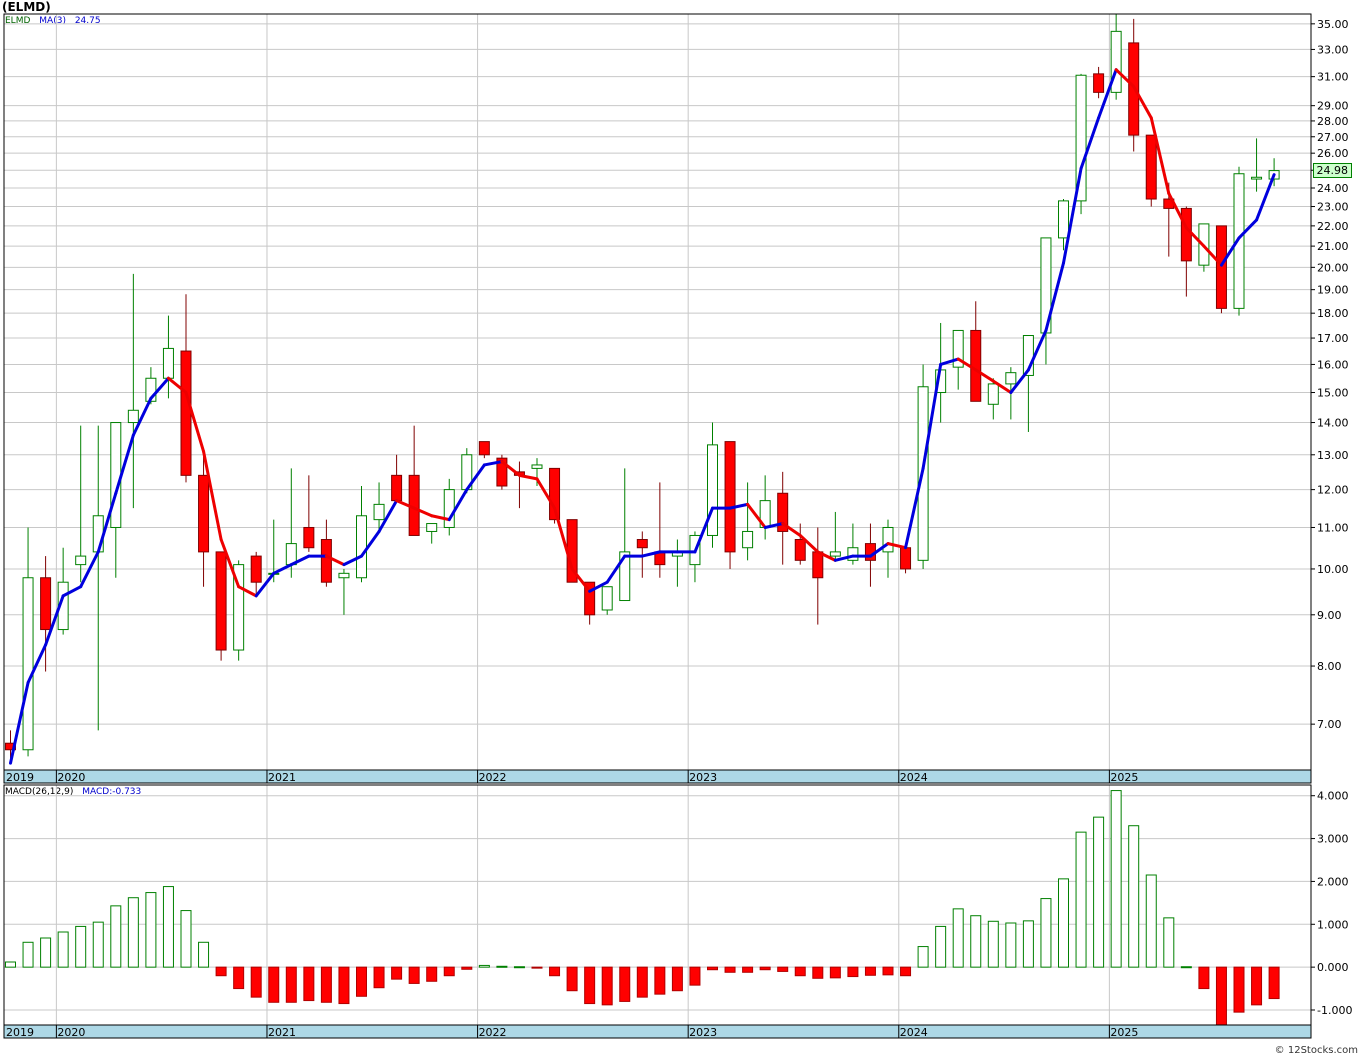 The width and height of the screenshot is (1360, 1056). What do you see at coordinates (1333, 188) in the screenshot?
I see `price-tick-label: 24.00` at bounding box center [1333, 188].